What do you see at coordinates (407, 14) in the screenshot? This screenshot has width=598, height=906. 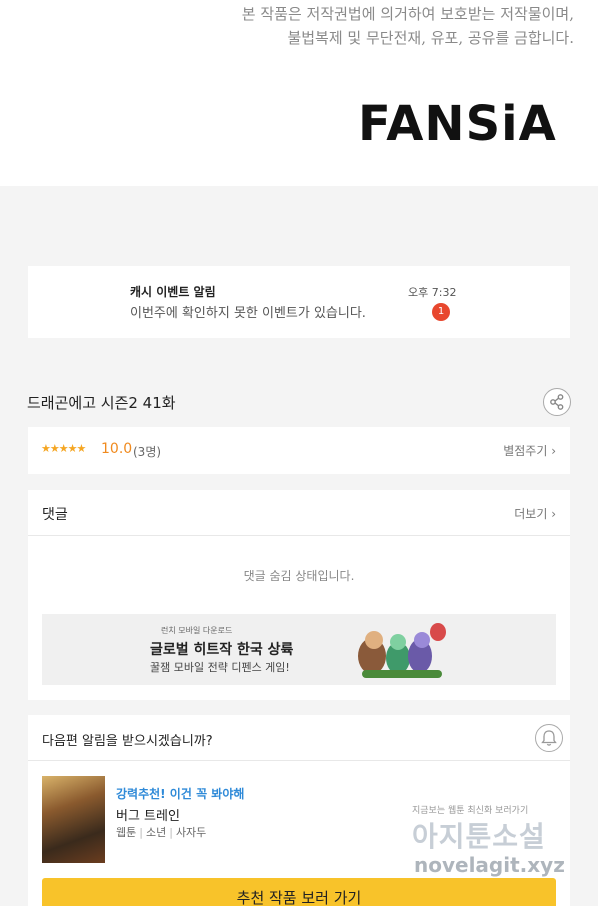 I see `copyright-line-1: 본 작품은 저작권법에 의거하여 보호받는 저작물이며,` at bounding box center [407, 14].